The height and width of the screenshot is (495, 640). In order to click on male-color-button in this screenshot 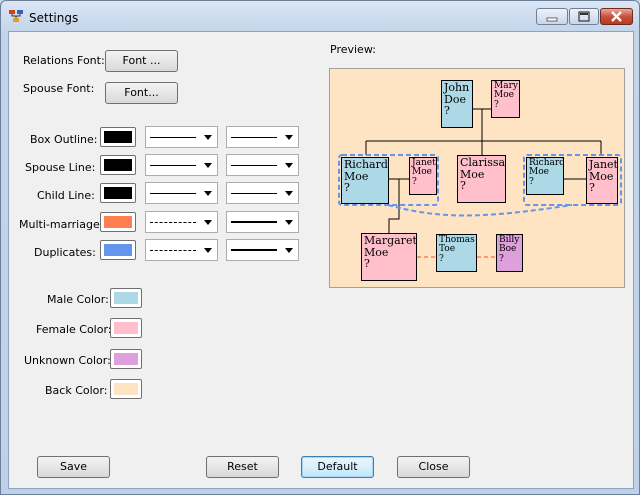, I will do `click(126, 298)`.